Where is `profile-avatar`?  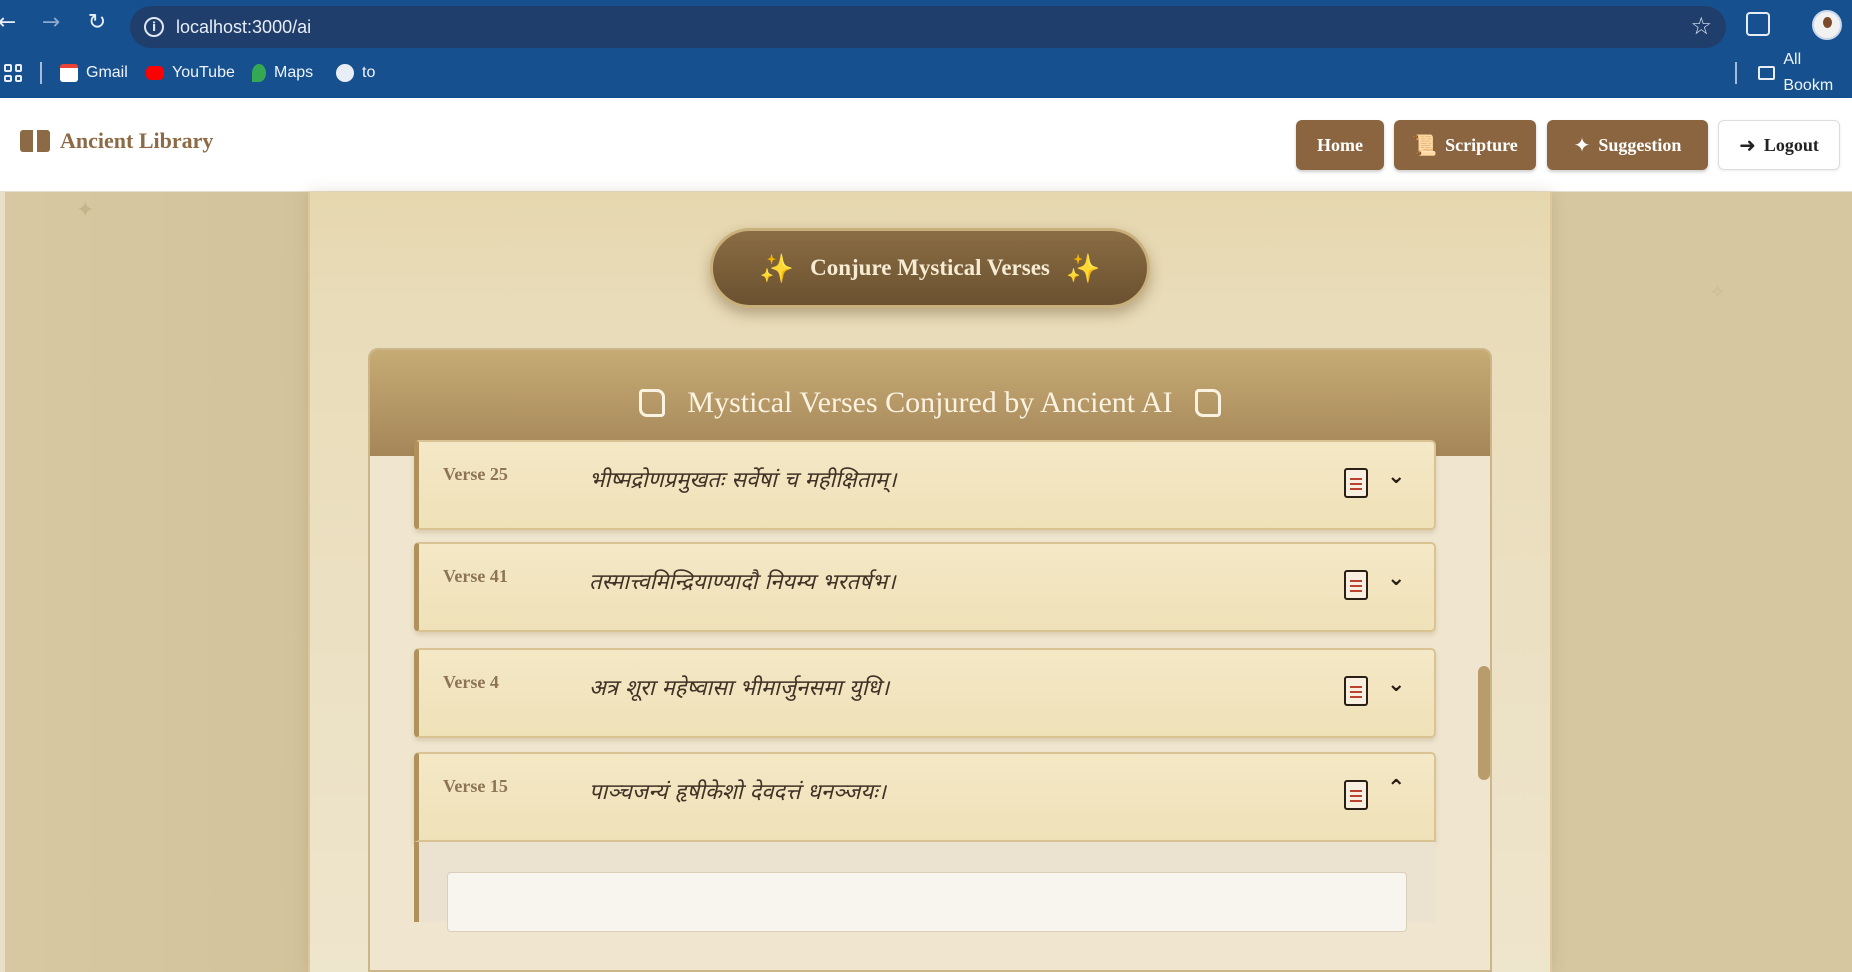
profile-avatar is located at coordinates (1827, 25).